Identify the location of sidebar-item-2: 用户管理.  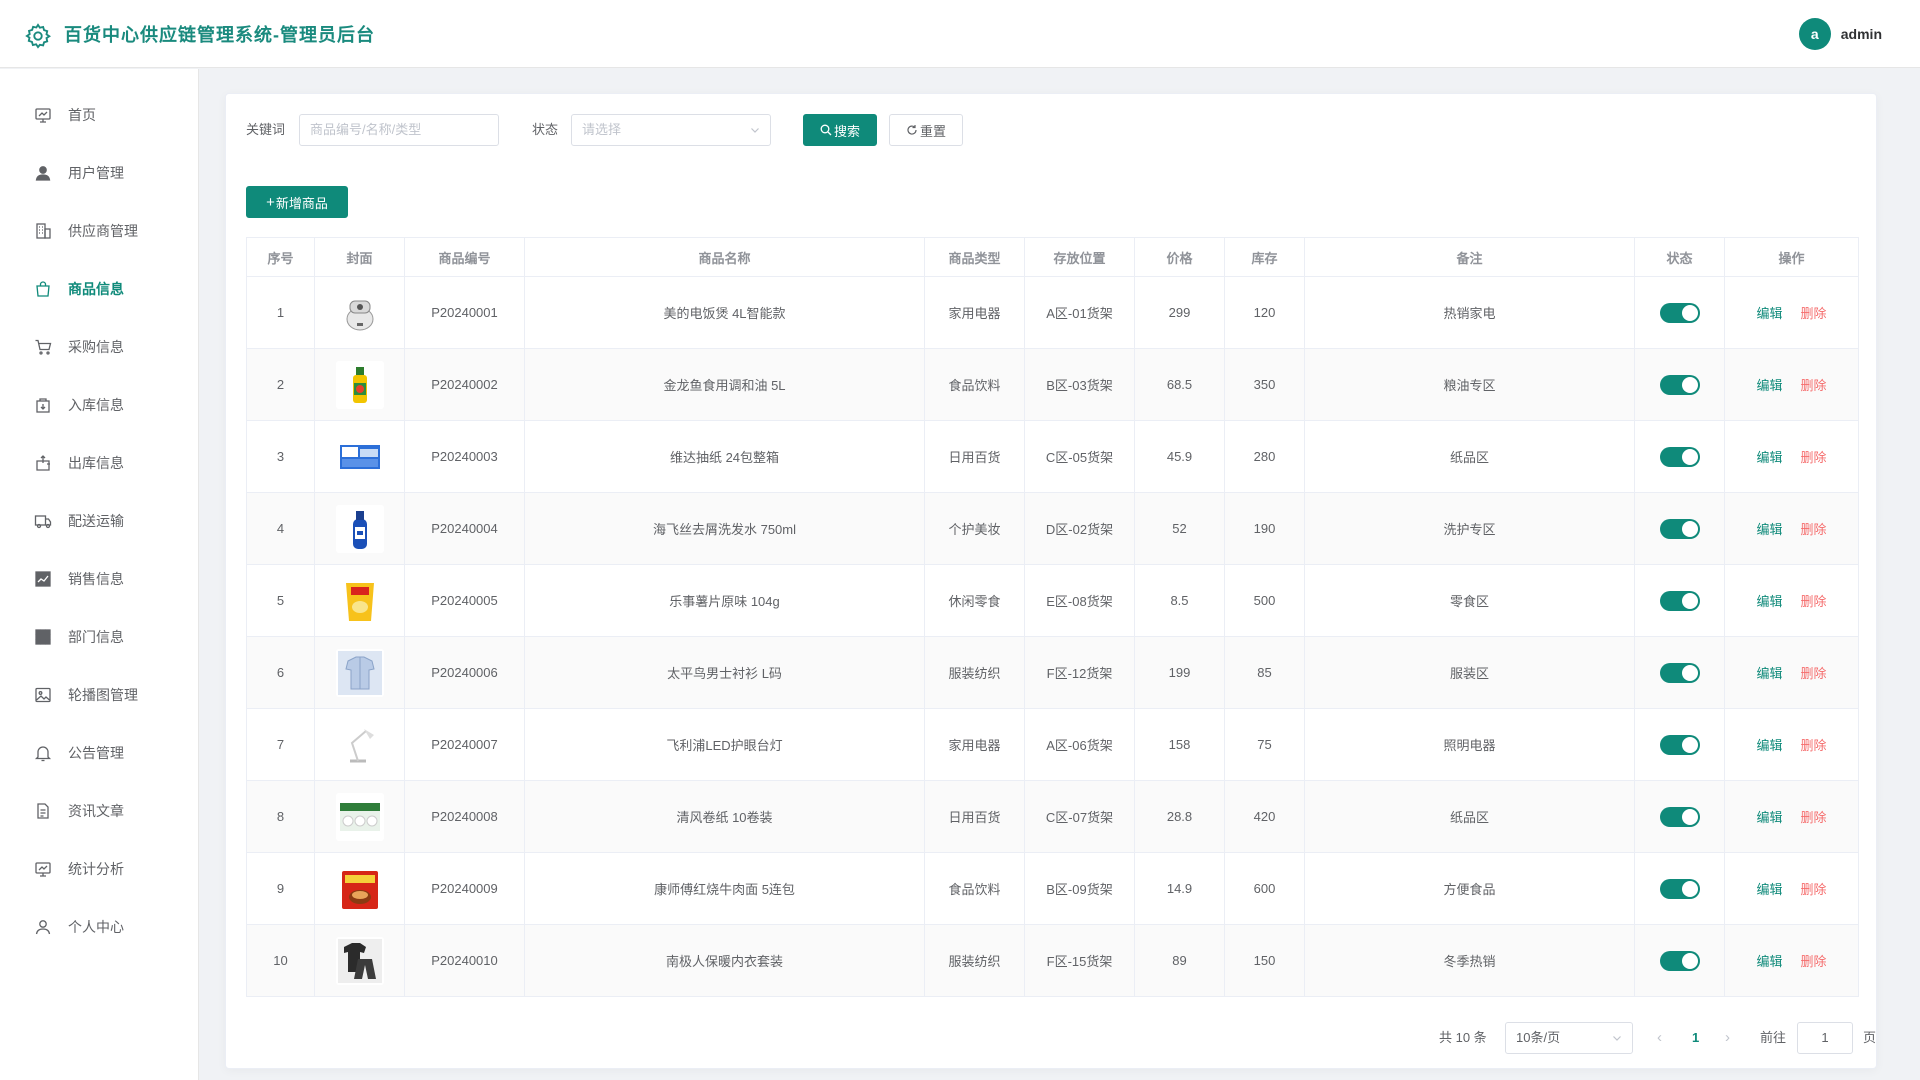
(99, 173).